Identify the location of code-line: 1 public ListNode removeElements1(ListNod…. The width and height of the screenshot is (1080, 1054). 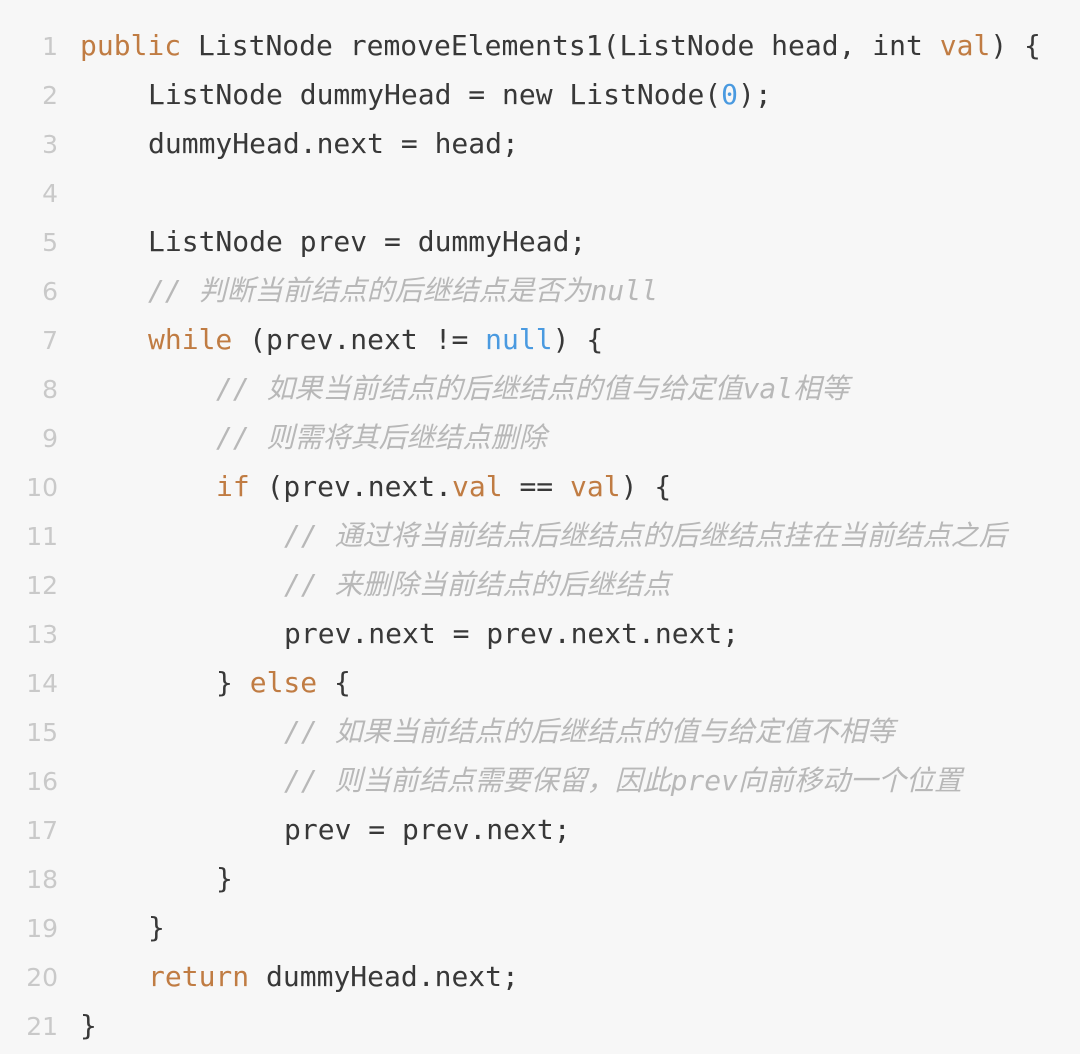
(540, 45).